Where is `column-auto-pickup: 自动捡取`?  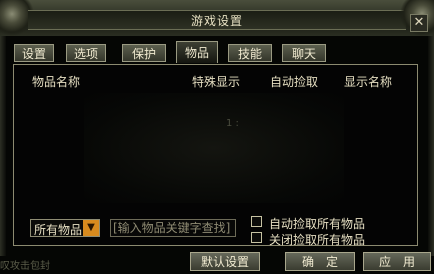
column-auto-pickup: 自动捡取 is located at coordinates (294, 82).